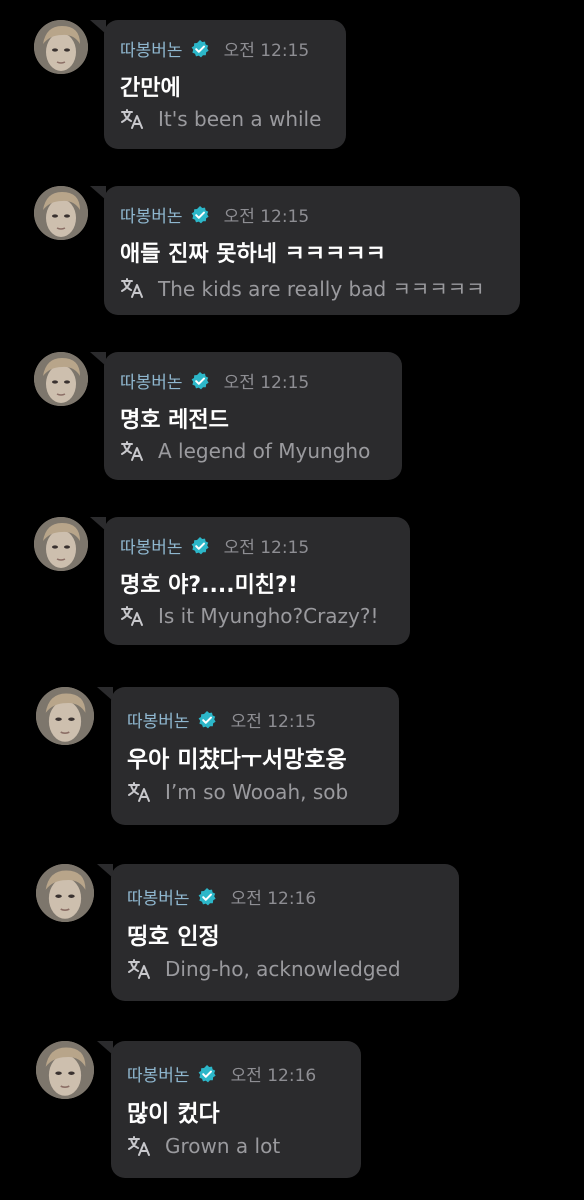 Image resolution: width=584 pixels, height=1200 pixels. I want to click on translation: Is it Myungho?Crazy?!, so click(249, 616).